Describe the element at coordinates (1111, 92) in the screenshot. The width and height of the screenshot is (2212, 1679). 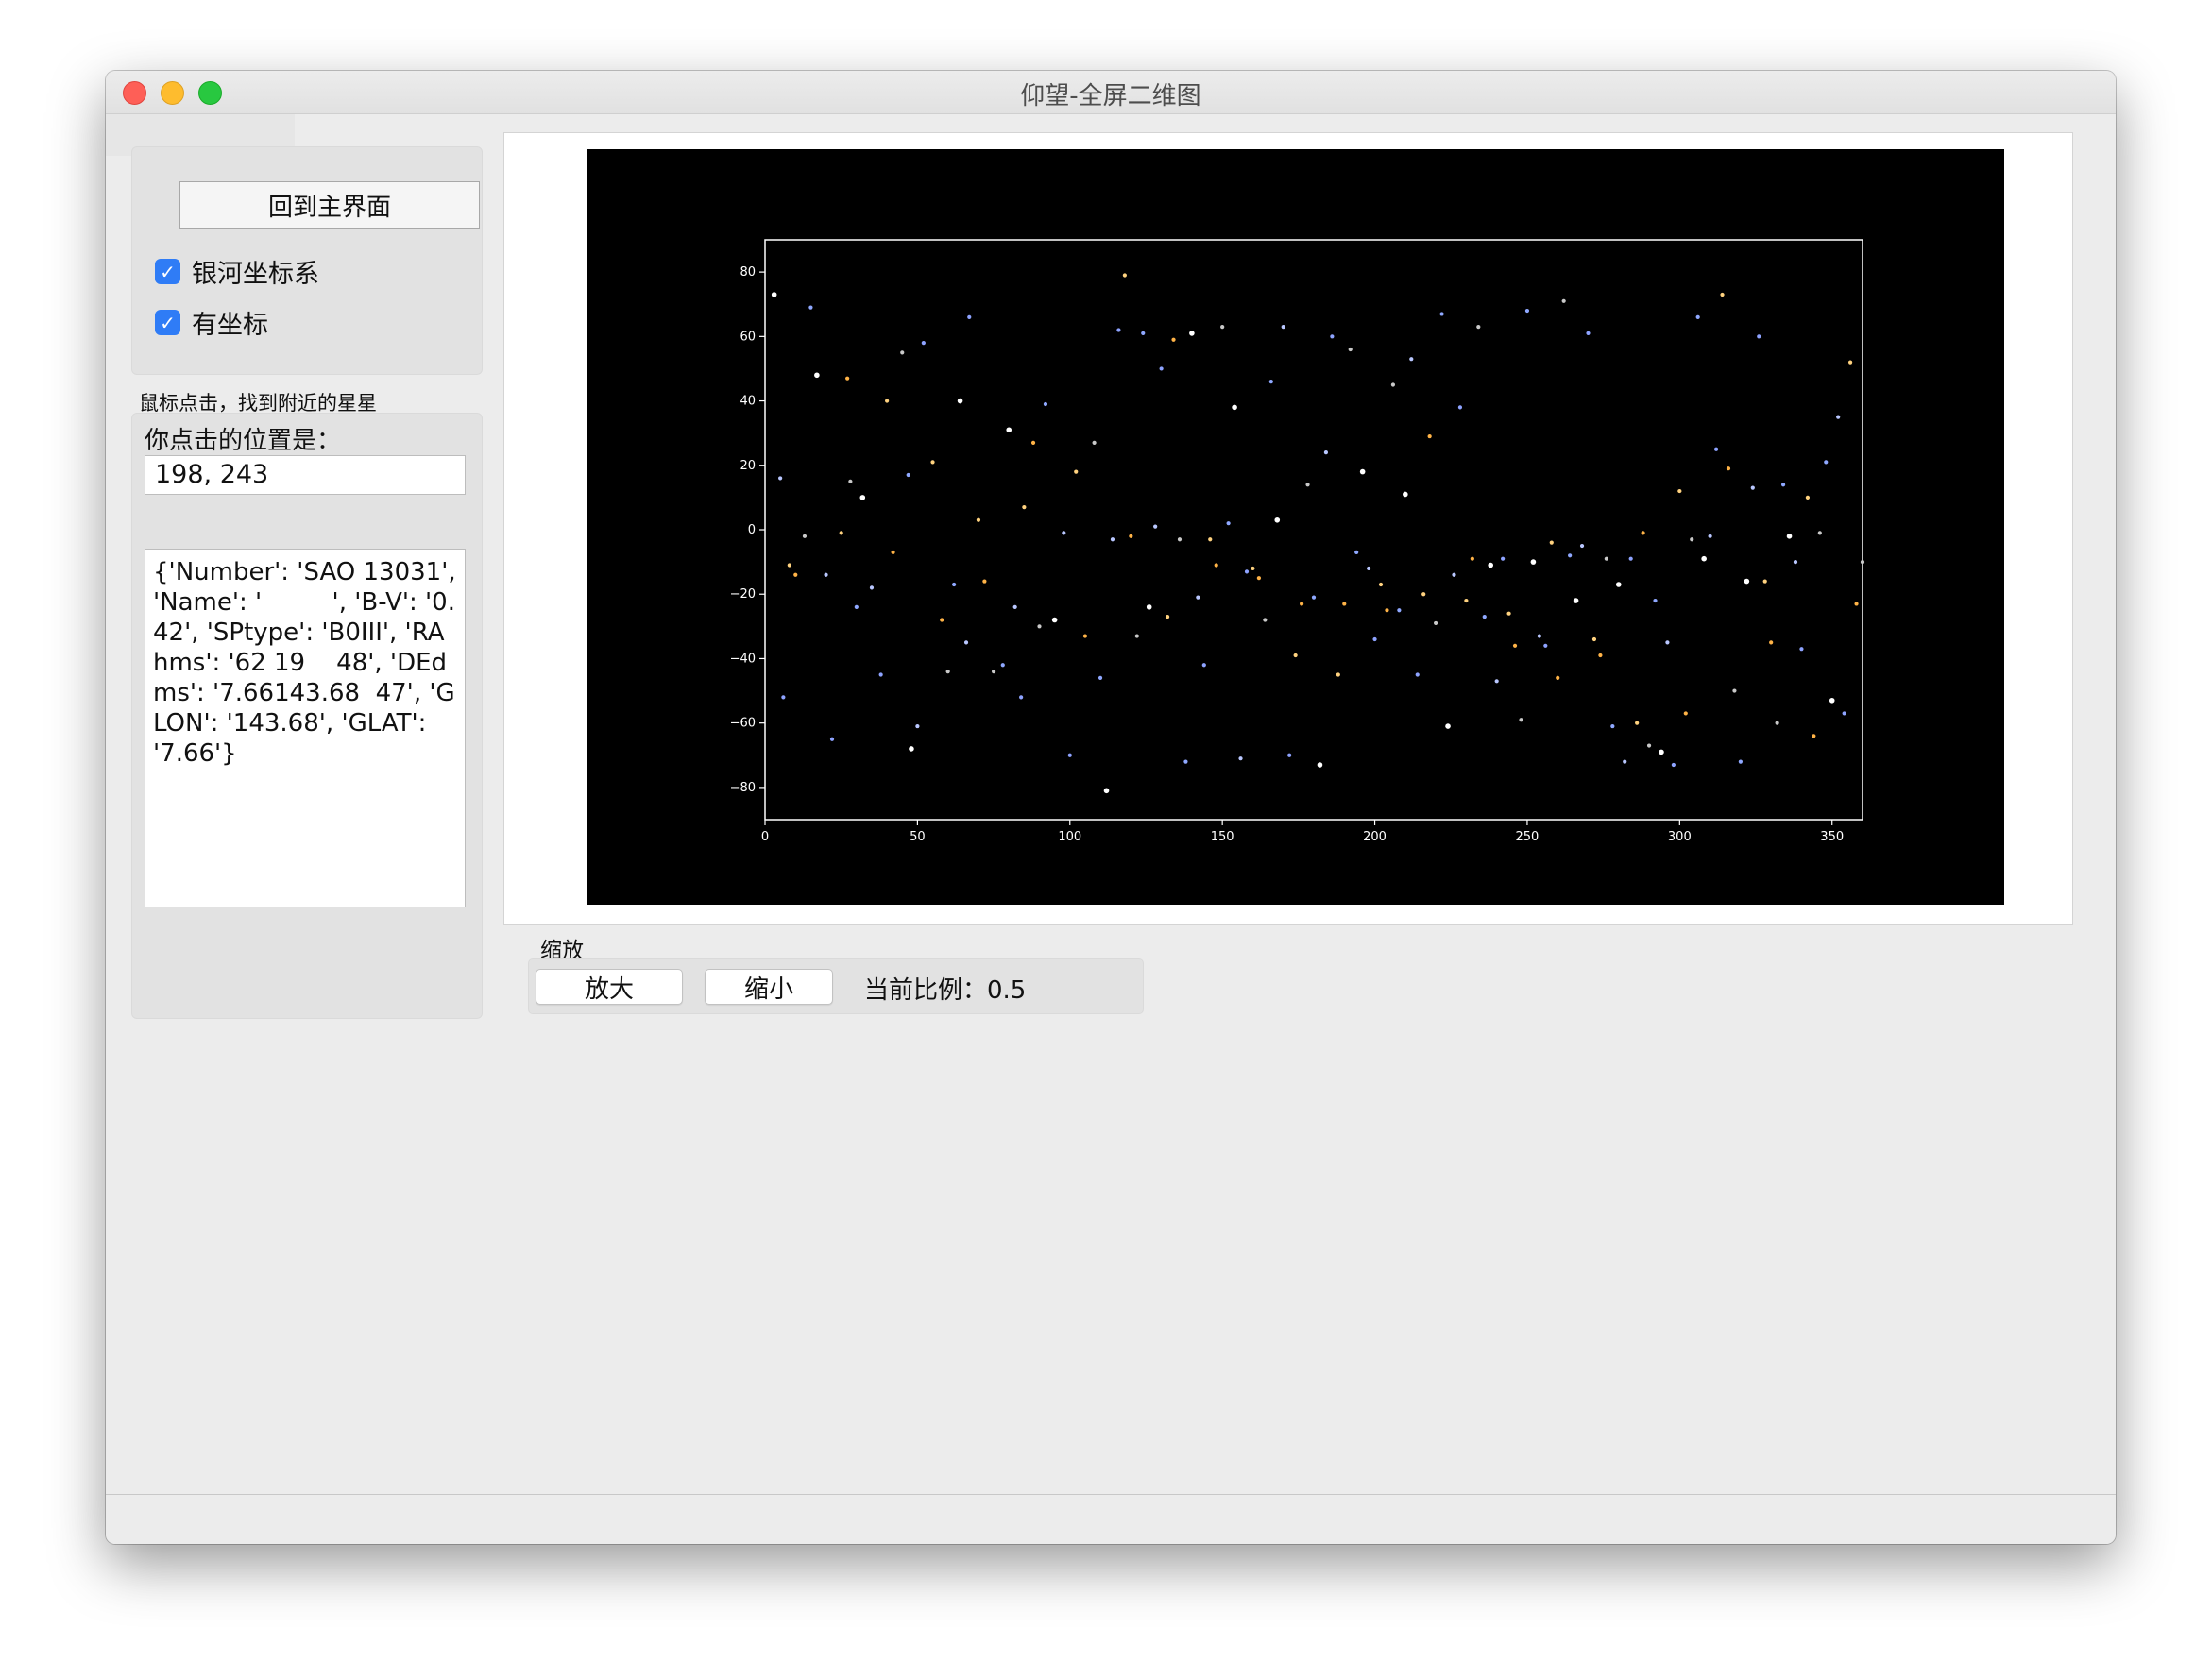
I see `title-bar: 仰望-全屏二维图` at that location.